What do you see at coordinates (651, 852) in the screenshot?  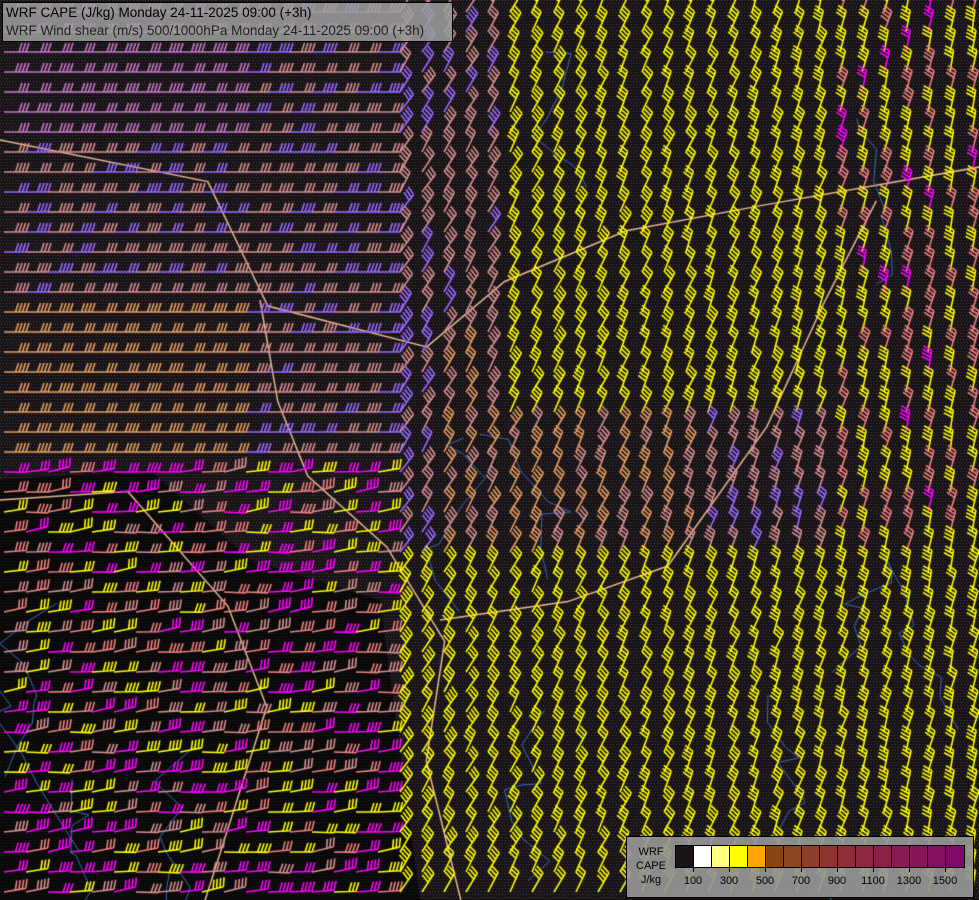 I see `legend-label-line: WRF` at bounding box center [651, 852].